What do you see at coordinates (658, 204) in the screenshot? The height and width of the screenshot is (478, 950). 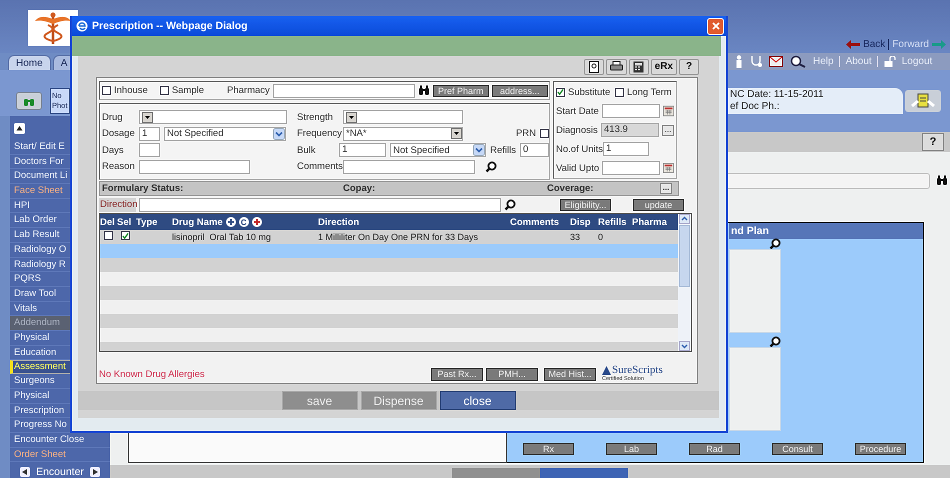 I see `update-button: update` at bounding box center [658, 204].